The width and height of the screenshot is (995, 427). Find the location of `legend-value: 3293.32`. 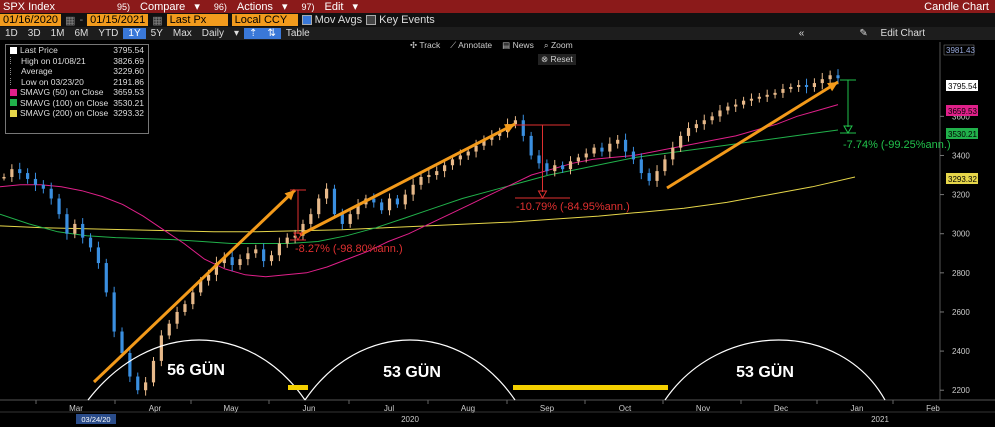

legend-value: 3293.32 is located at coordinates (128, 113).